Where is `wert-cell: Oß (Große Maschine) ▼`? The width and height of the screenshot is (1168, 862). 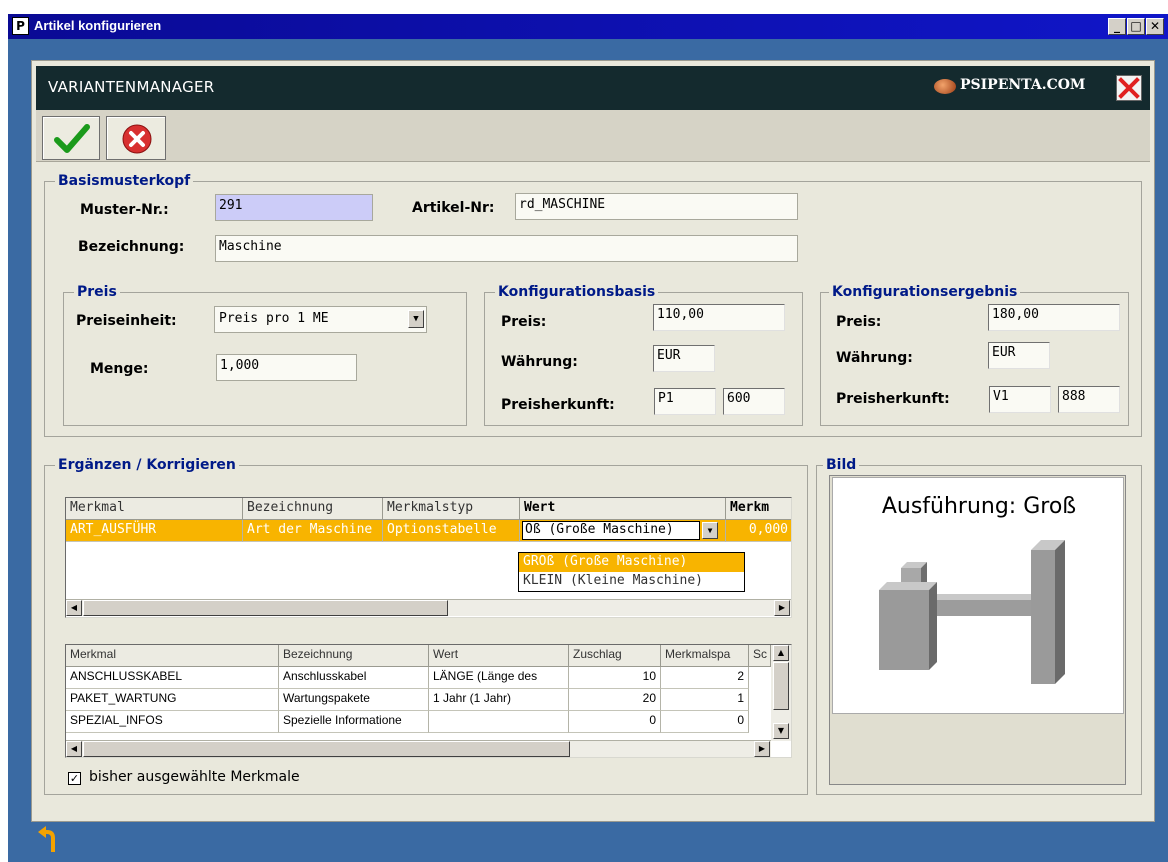 wert-cell: Oß (Große Maschine) ▼ is located at coordinates (623, 531).